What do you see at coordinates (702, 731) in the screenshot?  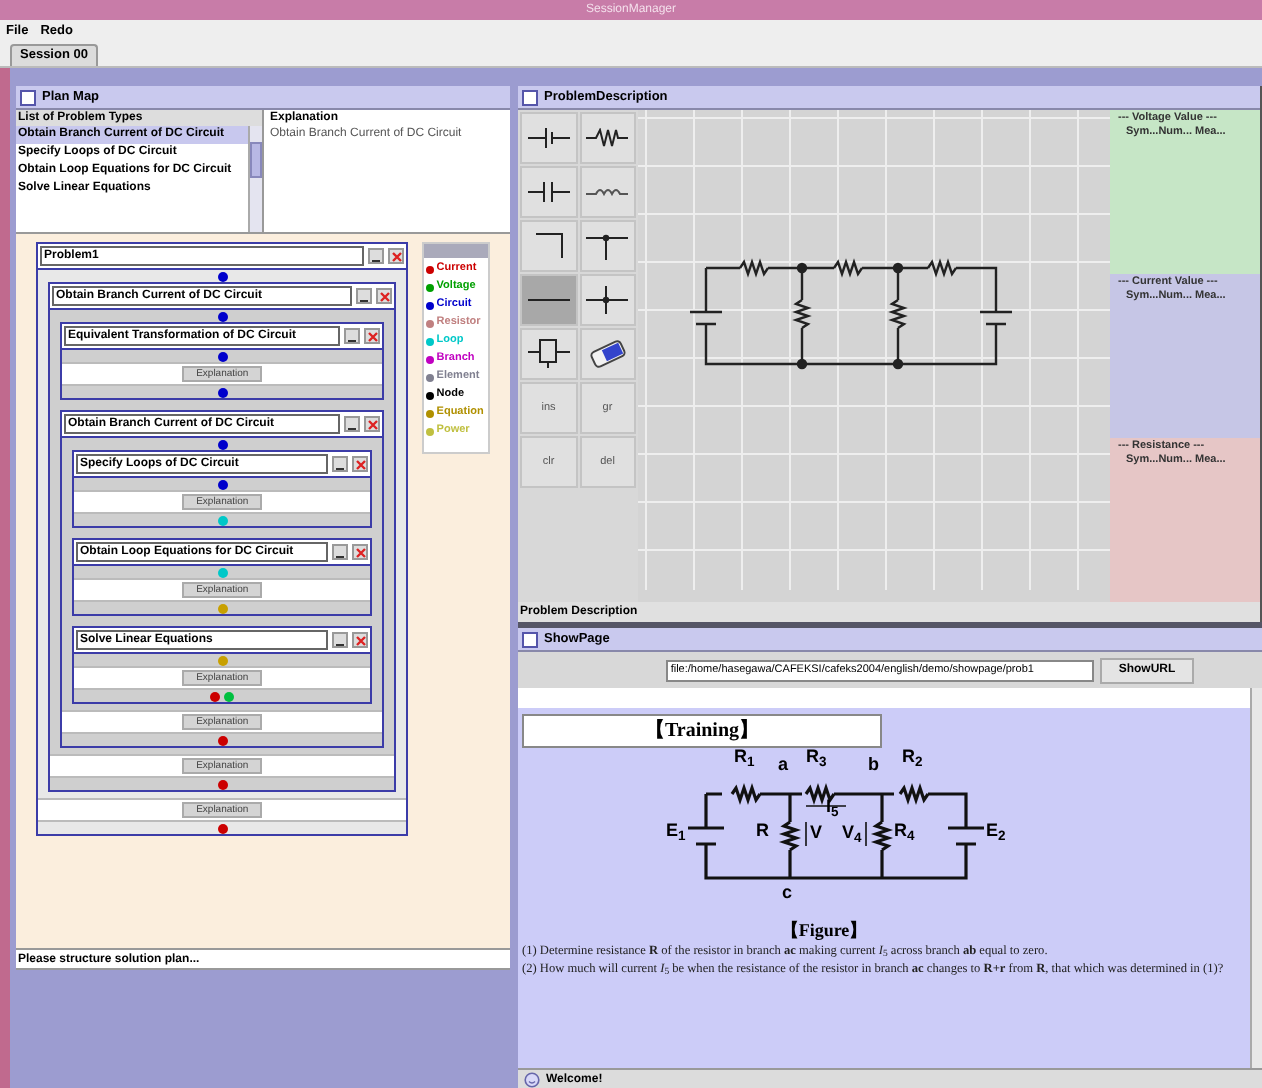 I see `page-heading: 【Training】` at bounding box center [702, 731].